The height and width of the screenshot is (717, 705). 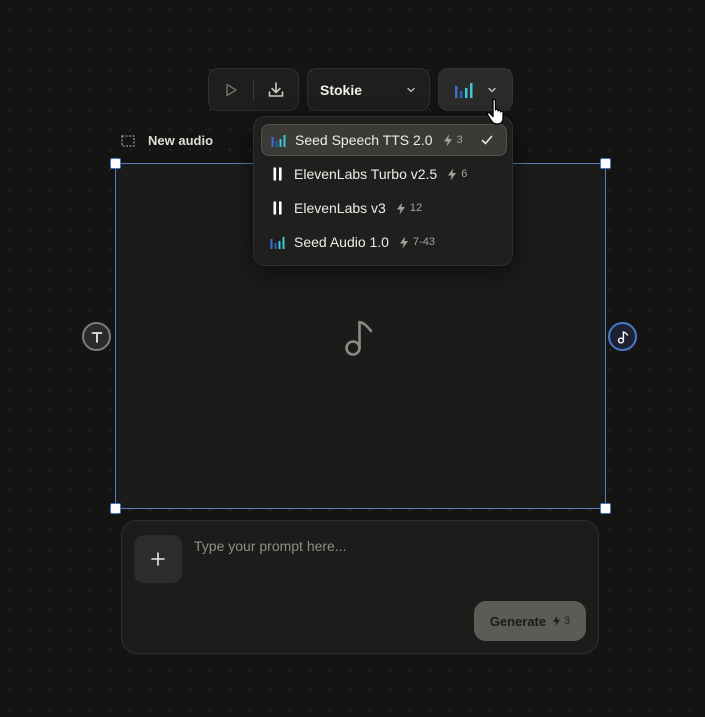 I want to click on resize-handle-top-right, so click(x=605, y=163).